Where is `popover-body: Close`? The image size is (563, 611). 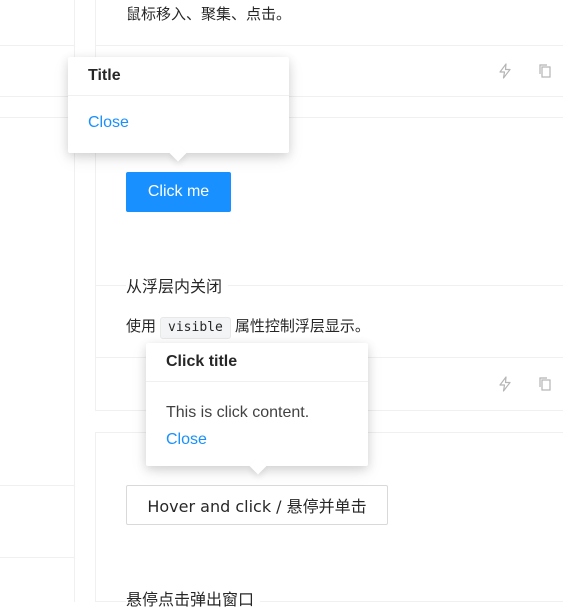 popover-body: Close is located at coordinates (178, 114).